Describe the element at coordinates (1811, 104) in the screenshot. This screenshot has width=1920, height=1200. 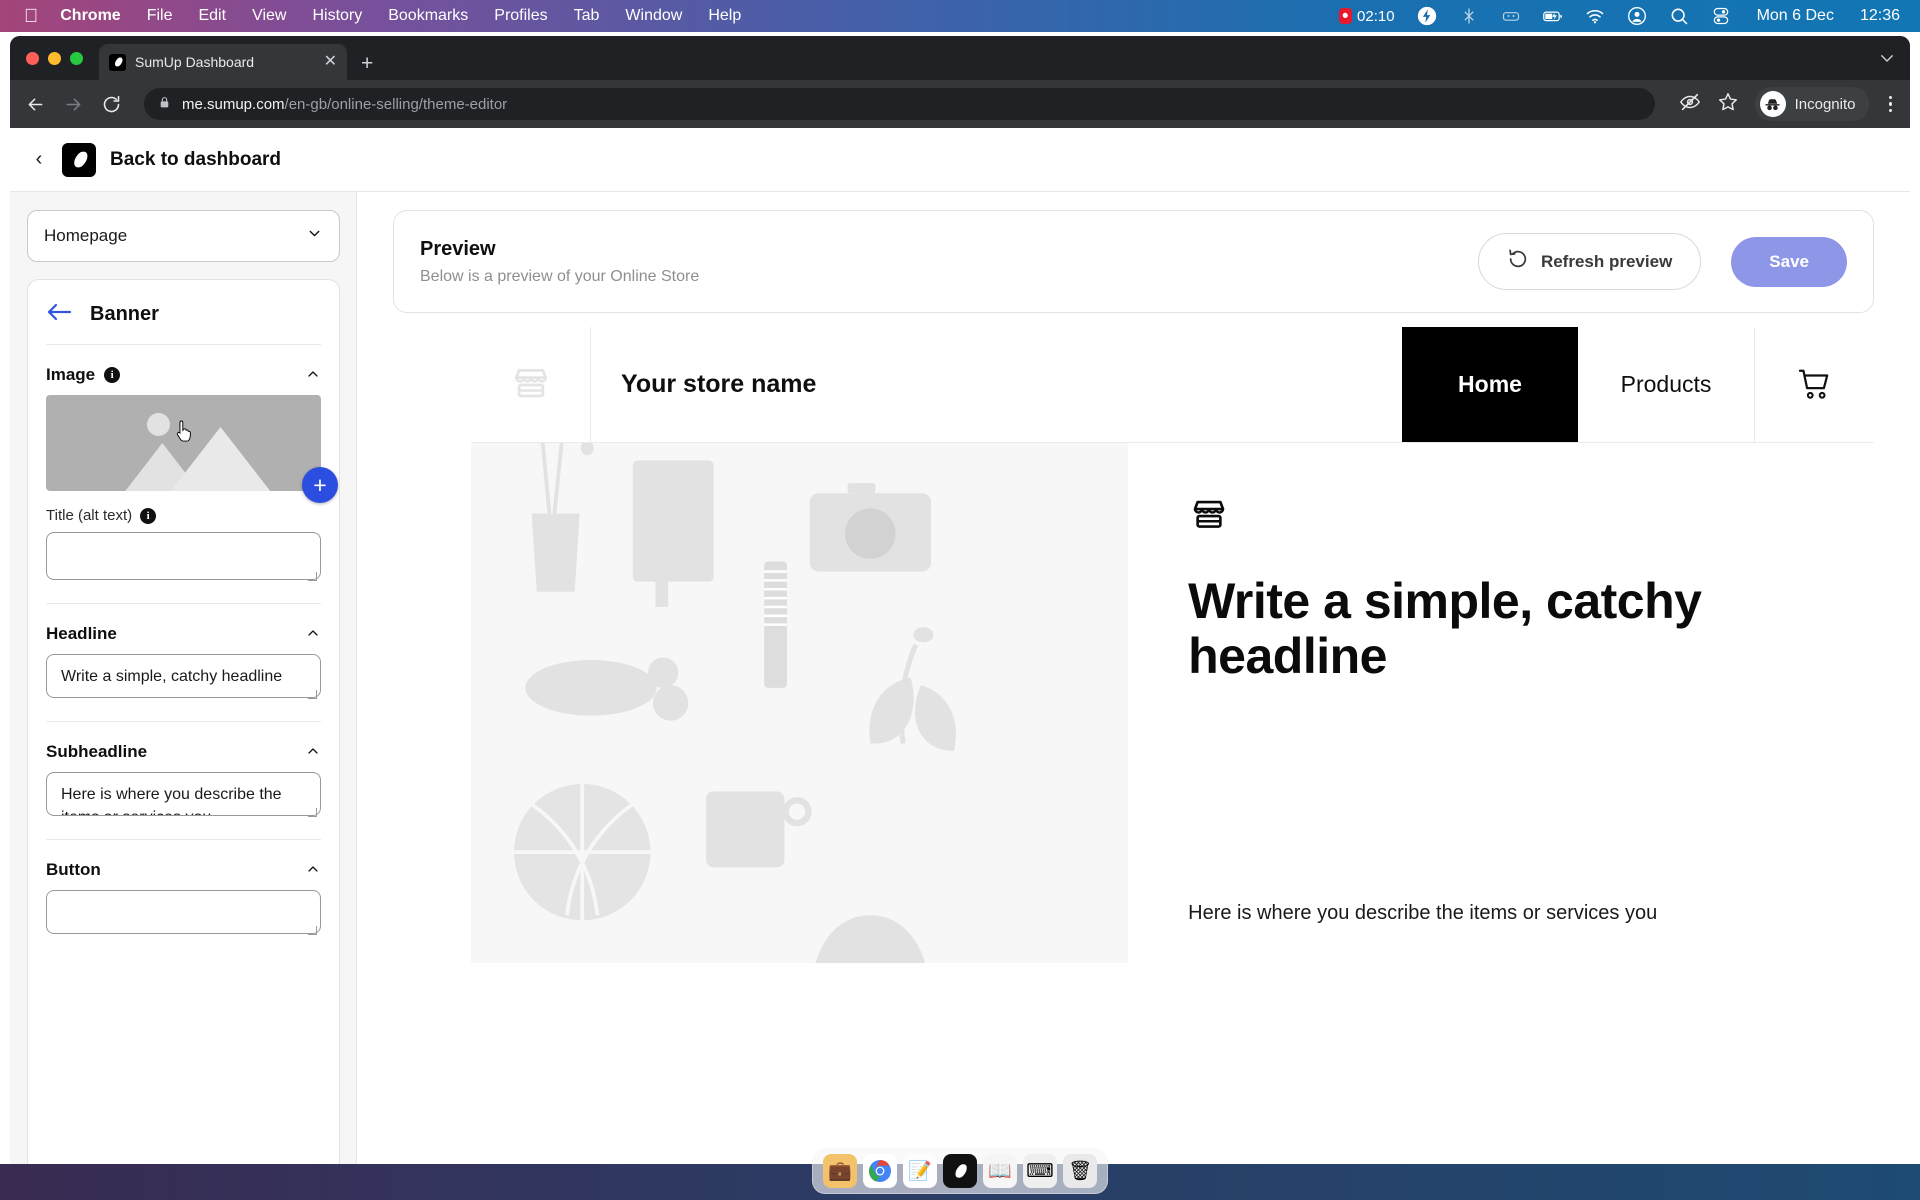
I see `profile-chip: Incognito` at that location.